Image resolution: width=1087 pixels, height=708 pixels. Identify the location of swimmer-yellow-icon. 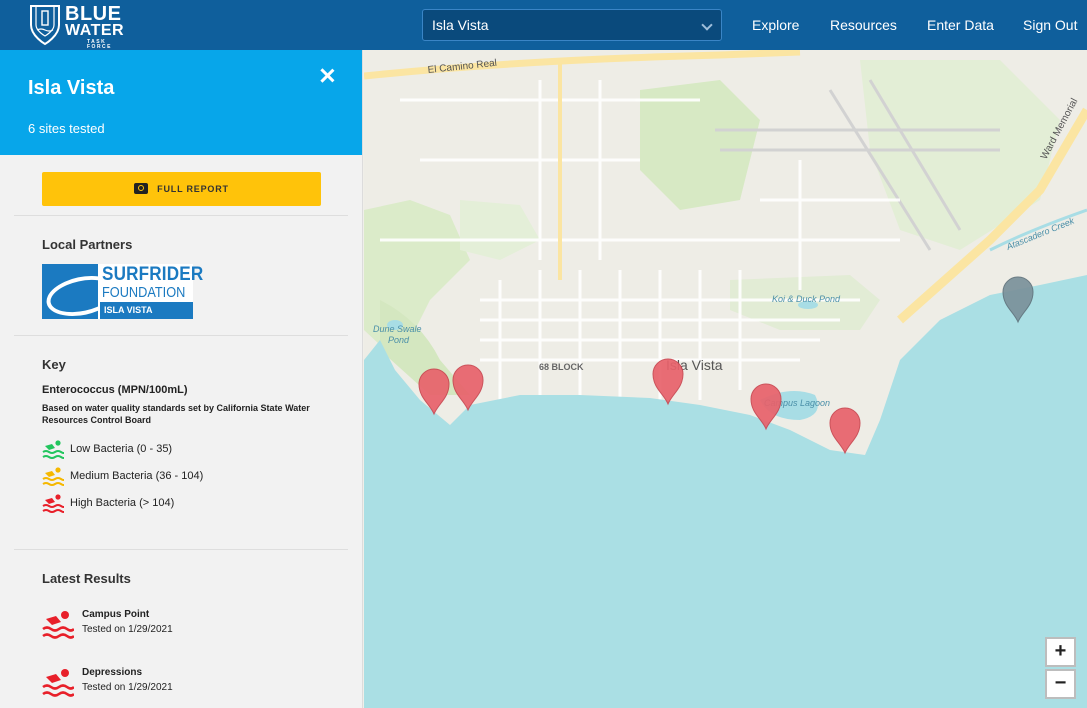
(53, 476).